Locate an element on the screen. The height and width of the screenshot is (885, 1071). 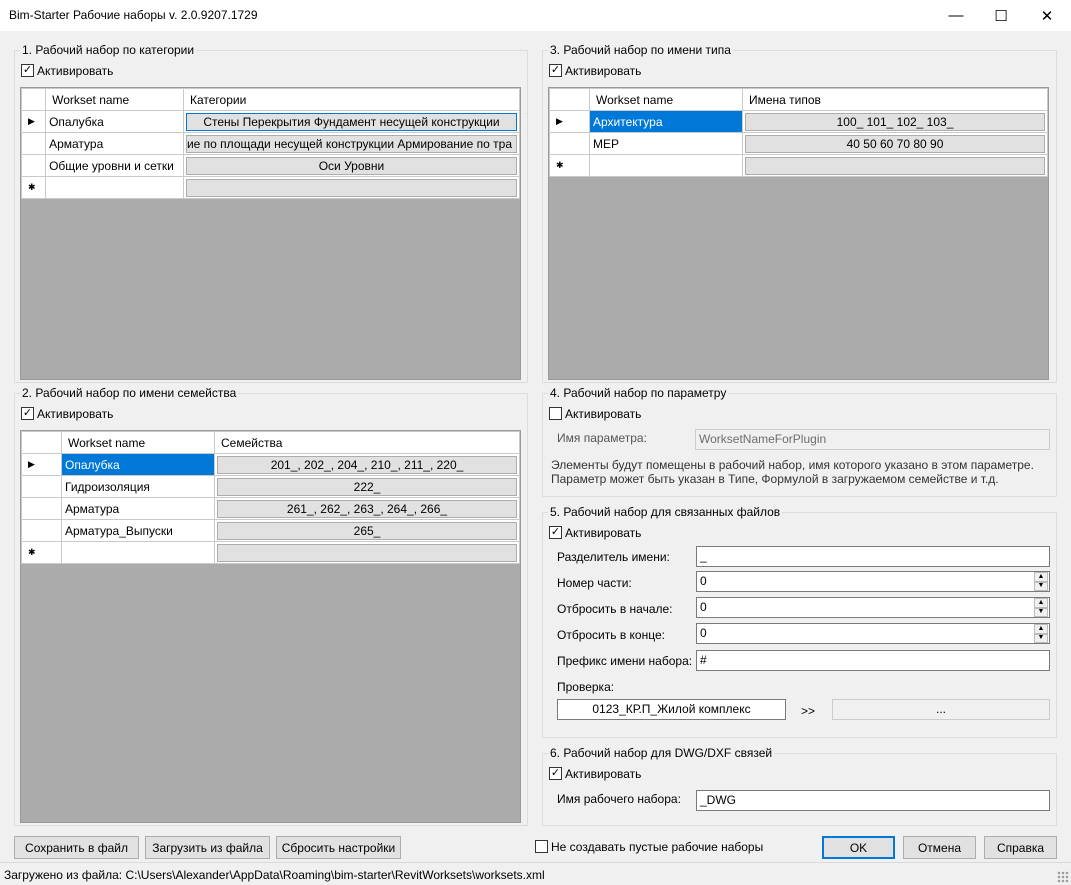
cancel-button: Отмена is located at coordinates (939, 847).